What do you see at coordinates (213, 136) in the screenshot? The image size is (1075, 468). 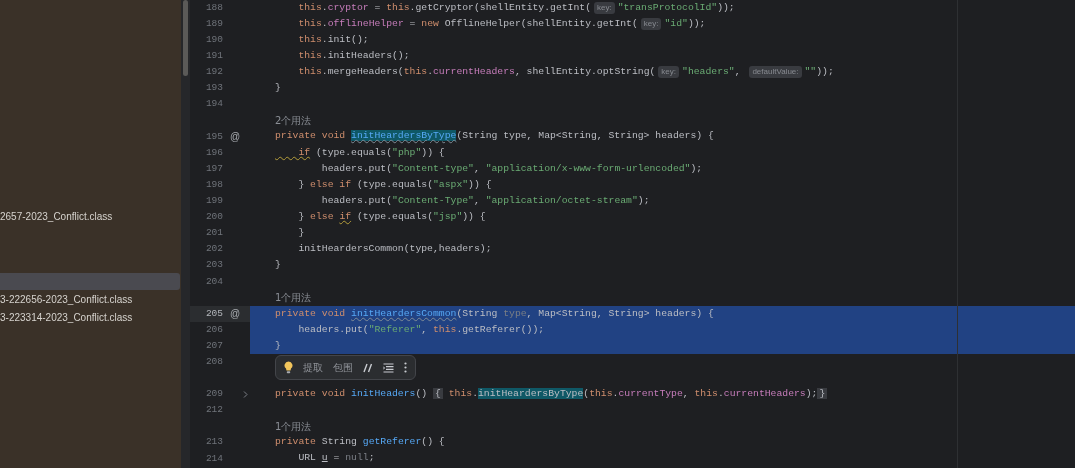 I see `line-number: 195` at bounding box center [213, 136].